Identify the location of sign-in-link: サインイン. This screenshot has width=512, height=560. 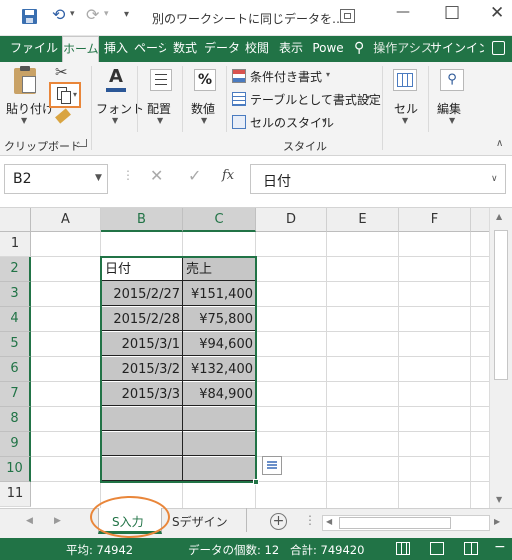
(457, 49).